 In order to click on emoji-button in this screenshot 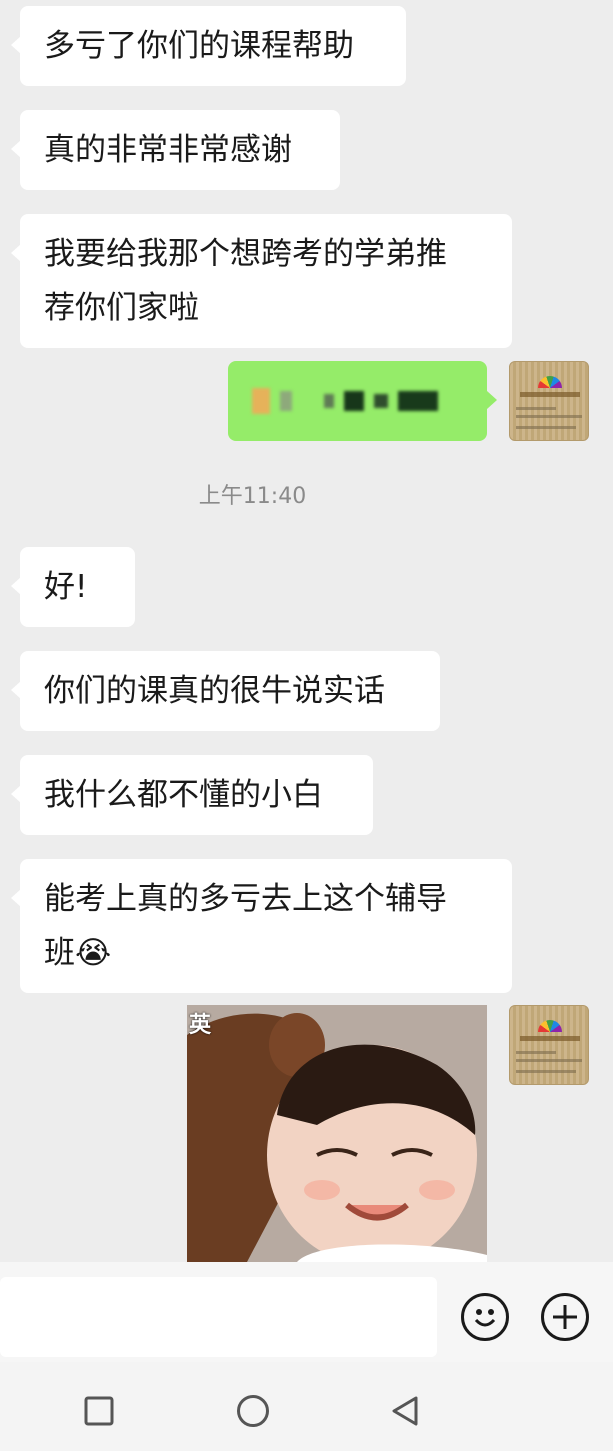, I will do `click(485, 1317)`.